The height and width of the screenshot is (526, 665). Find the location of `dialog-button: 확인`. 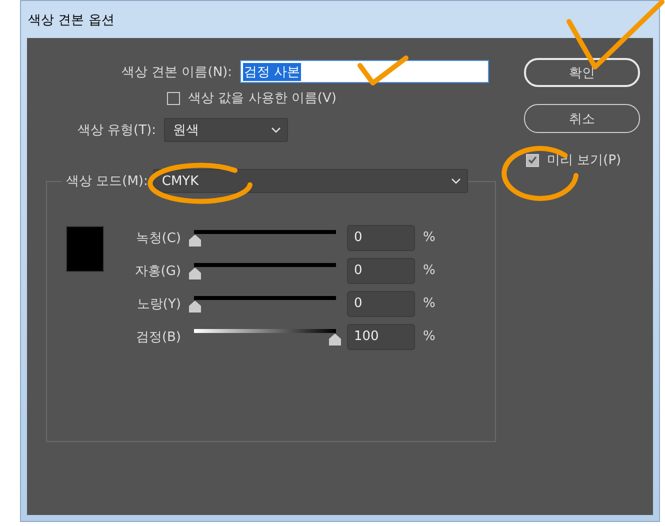

dialog-button: 확인 is located at coordinates (582, 72).